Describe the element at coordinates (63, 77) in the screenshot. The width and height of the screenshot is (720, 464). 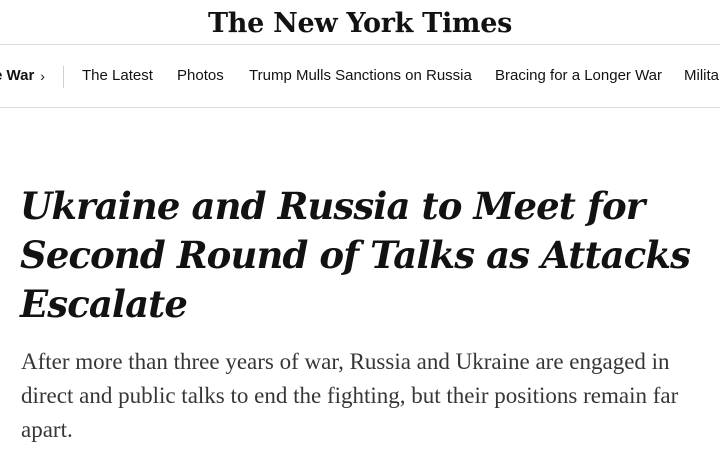
I see `nav-divider` at that location.